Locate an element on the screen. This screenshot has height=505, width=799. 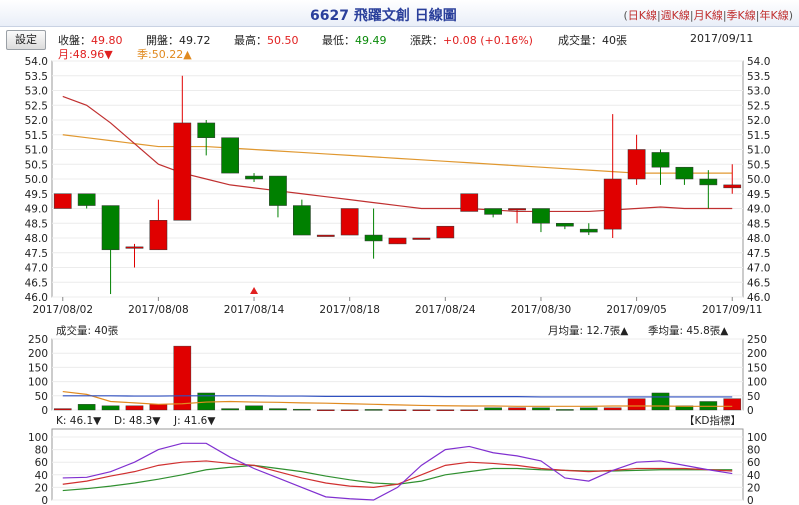
kd-y-tick-left: 0 is located at coordinates (44, 500).